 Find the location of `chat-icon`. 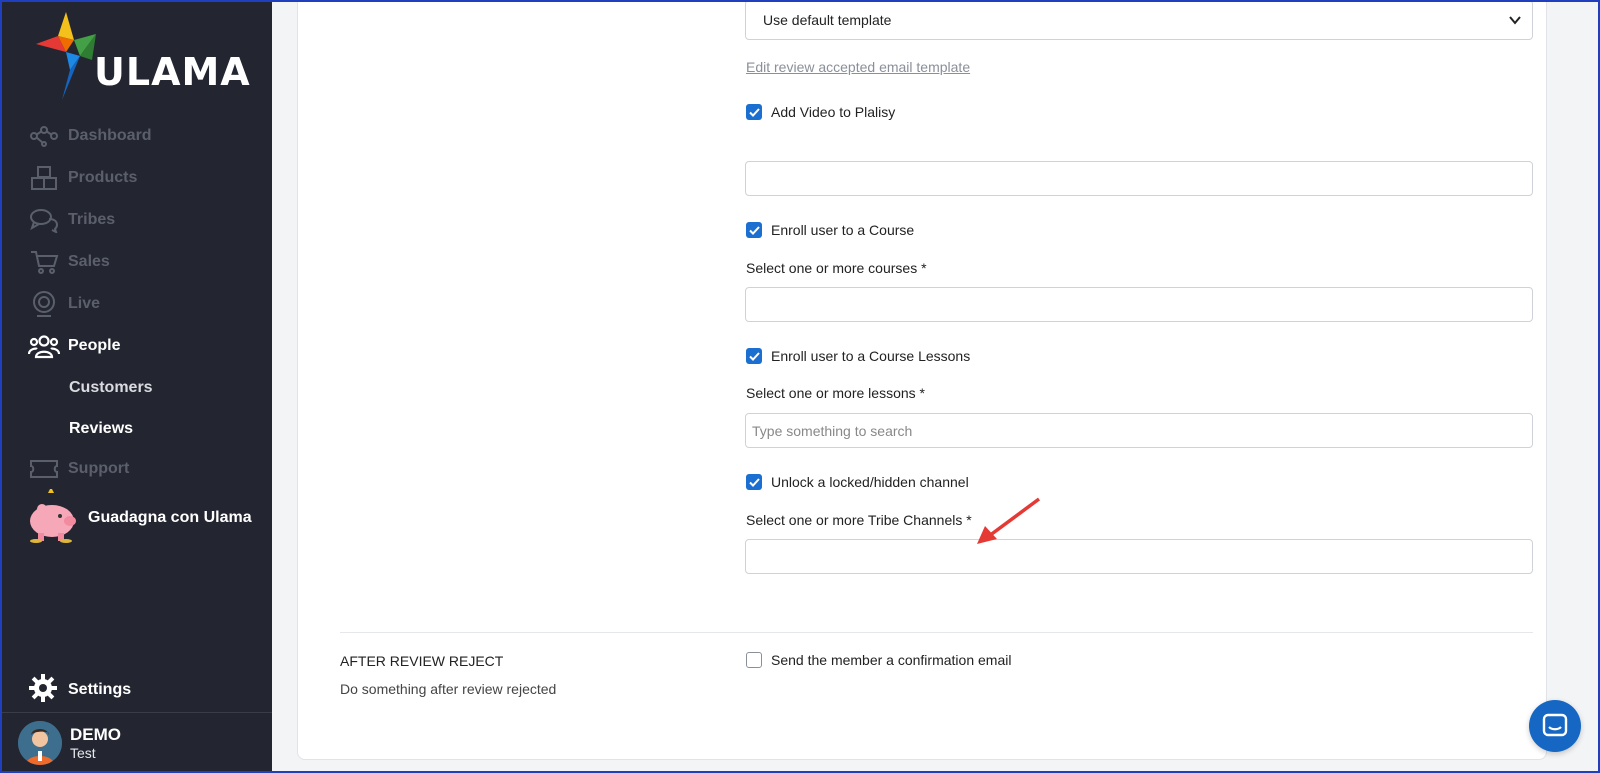

chat-icon is located at coordinates (1555, 725).